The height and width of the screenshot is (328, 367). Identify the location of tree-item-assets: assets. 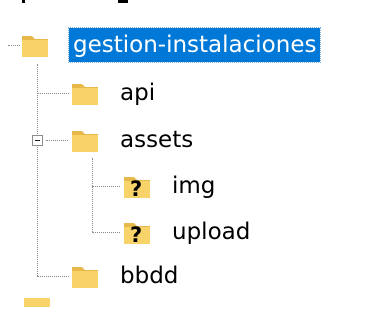
(145, 147).